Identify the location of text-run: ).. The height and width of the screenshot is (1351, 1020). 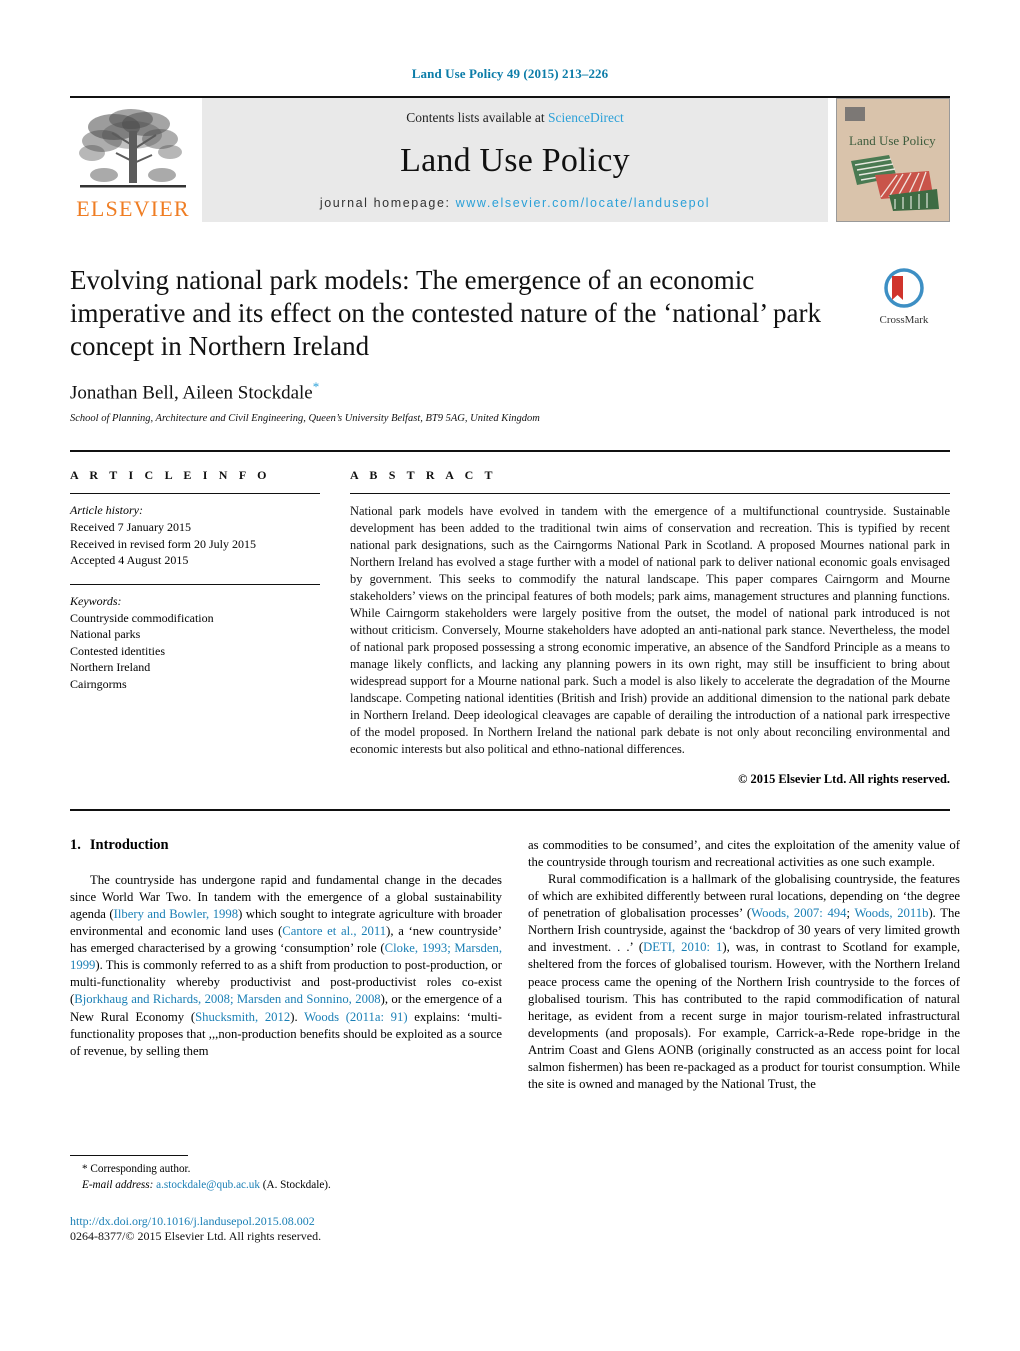
(297, 1016).